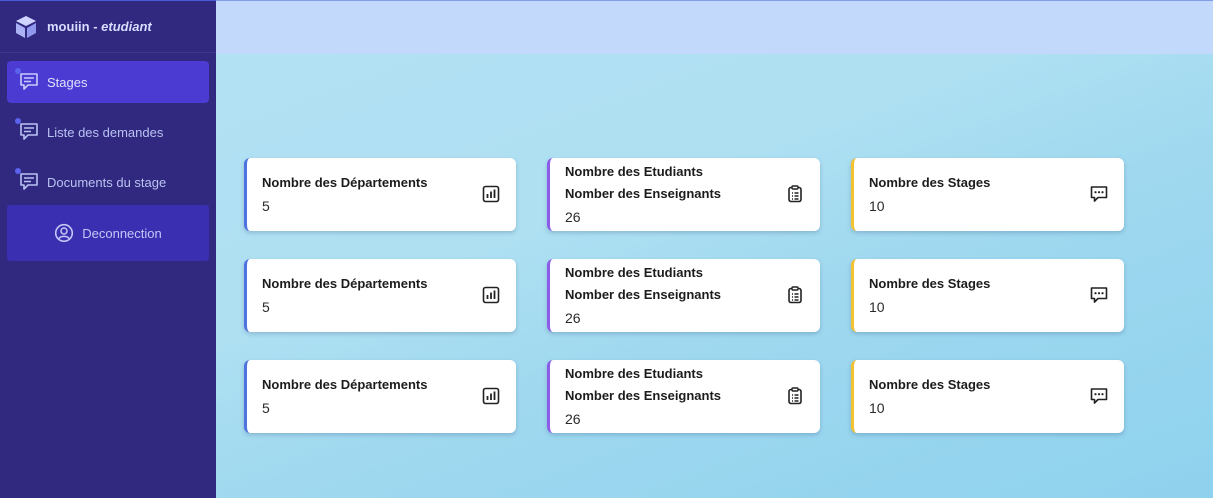  Describe the element at coordinates (67, 82) in the screenshot. I see `sidebar-item-label: Stages` at that location.